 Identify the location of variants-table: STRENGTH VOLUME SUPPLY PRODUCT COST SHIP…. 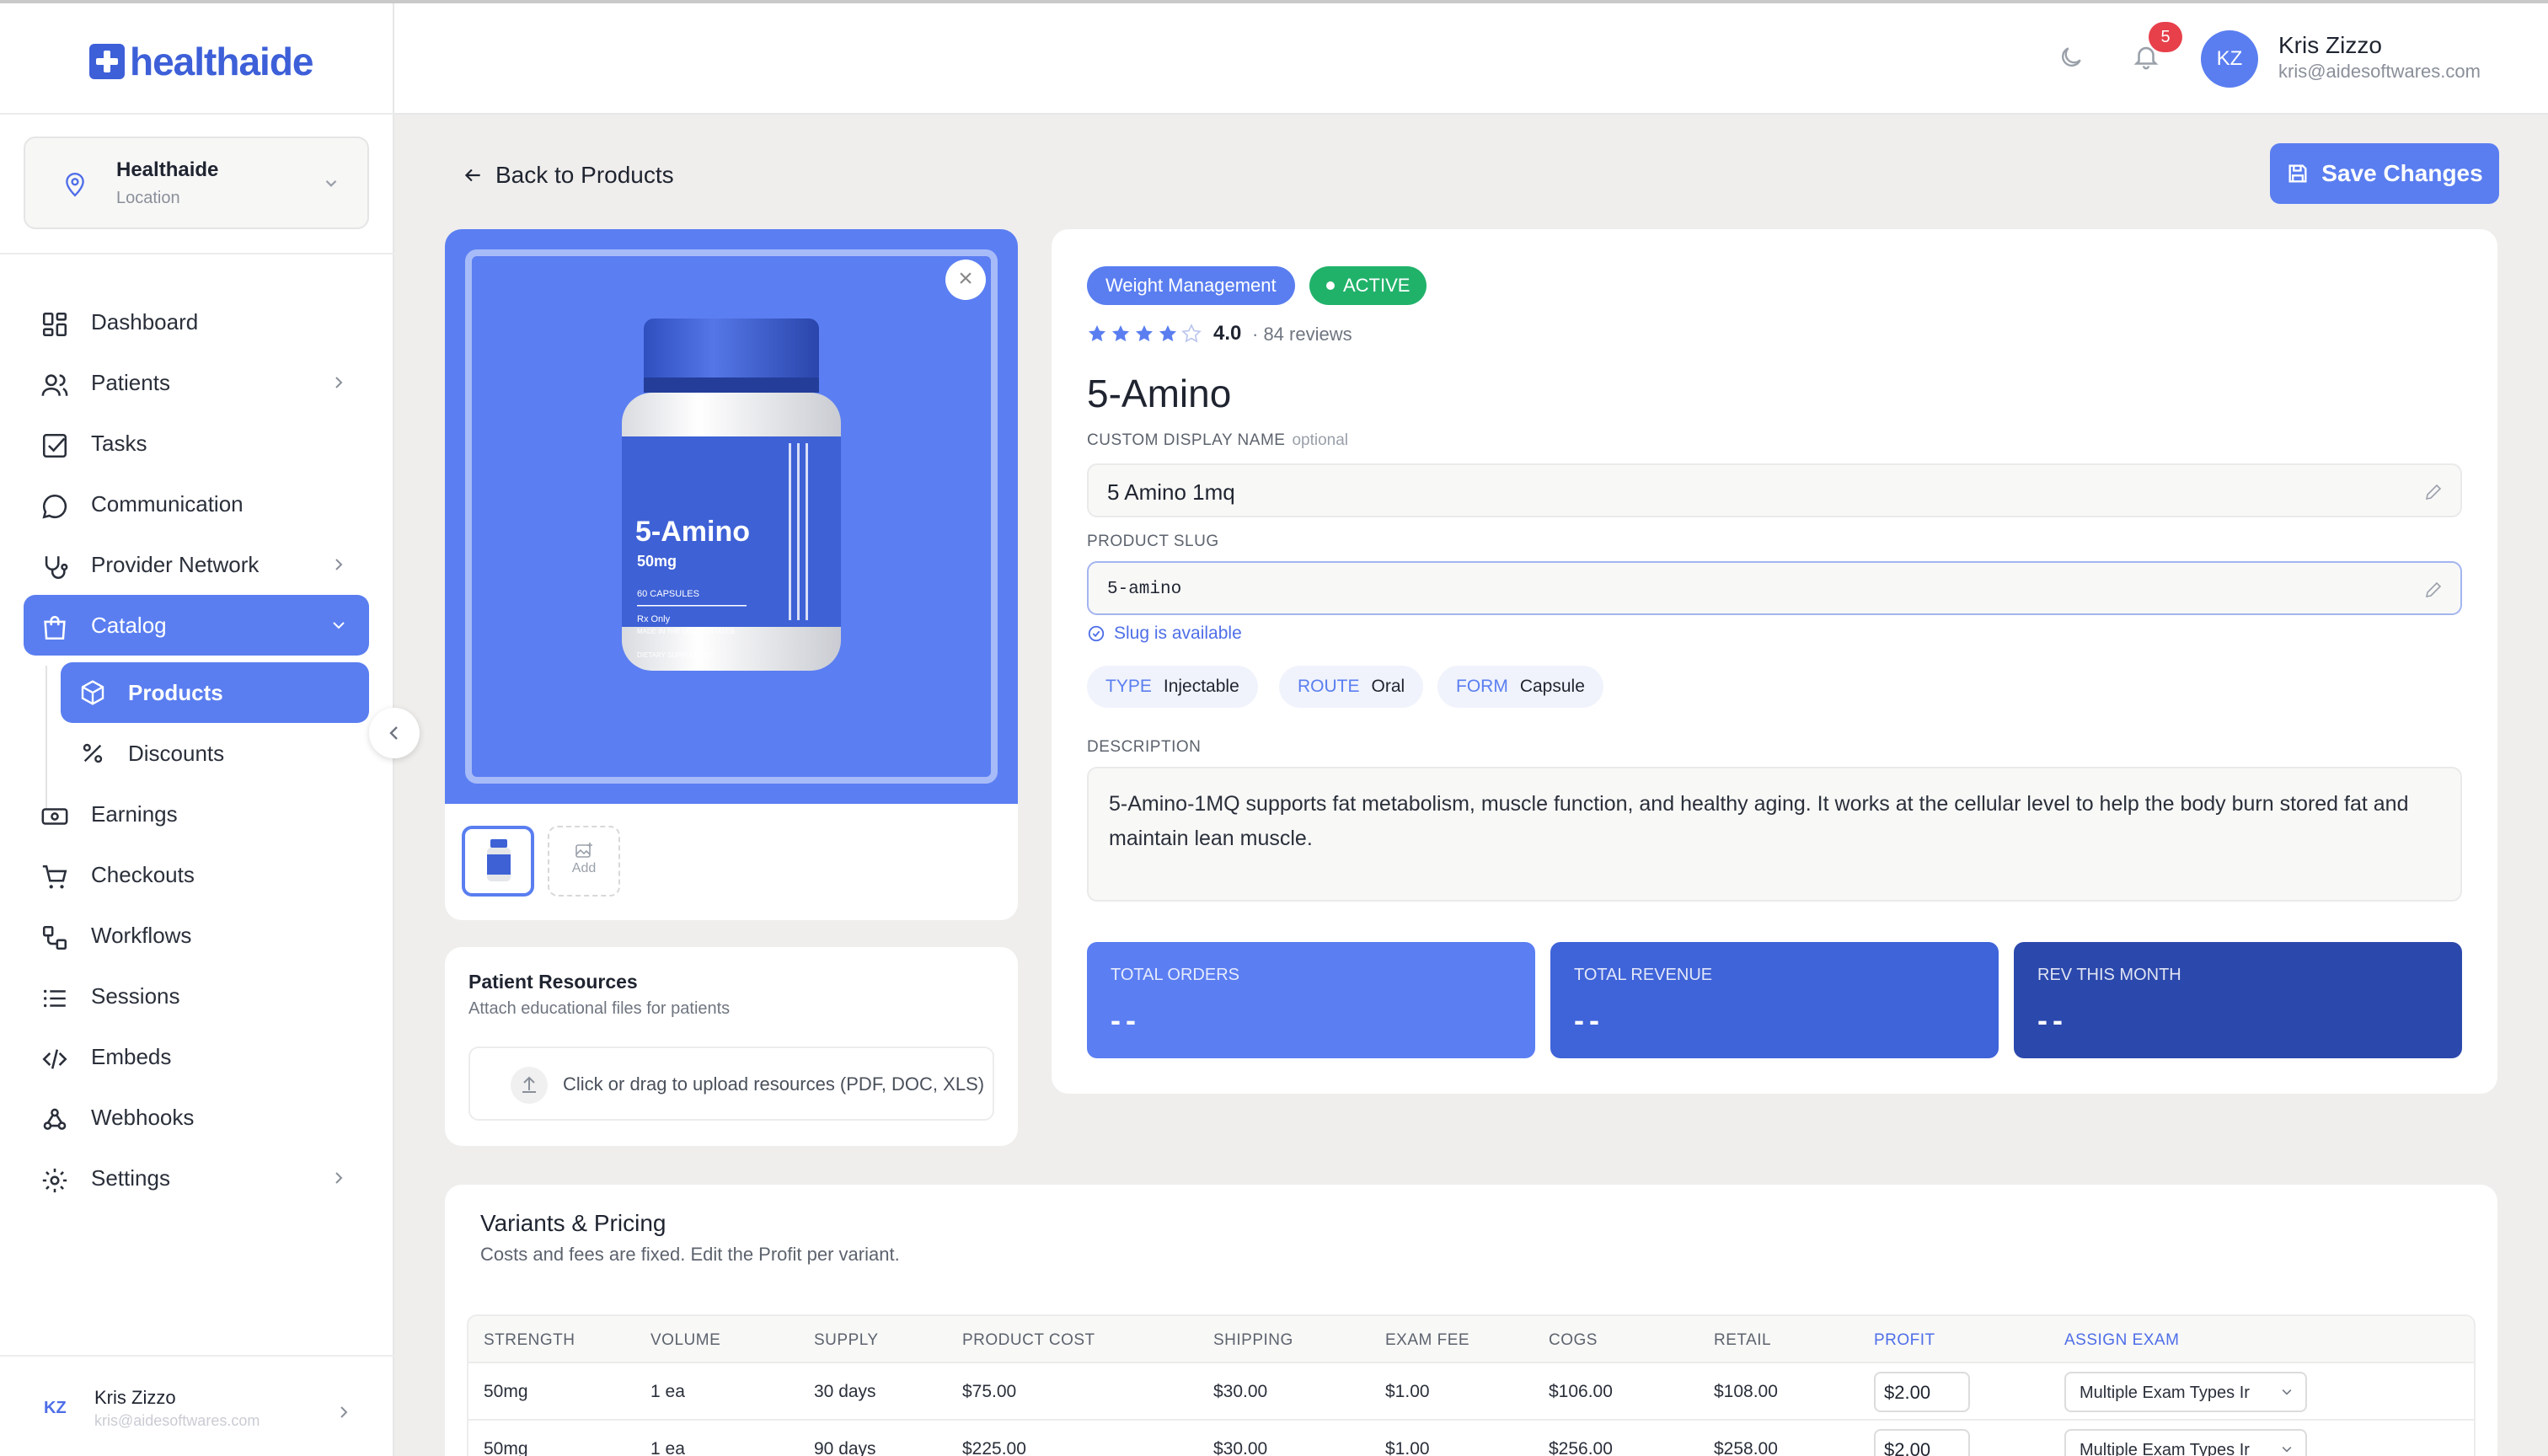
(1471, 1385).